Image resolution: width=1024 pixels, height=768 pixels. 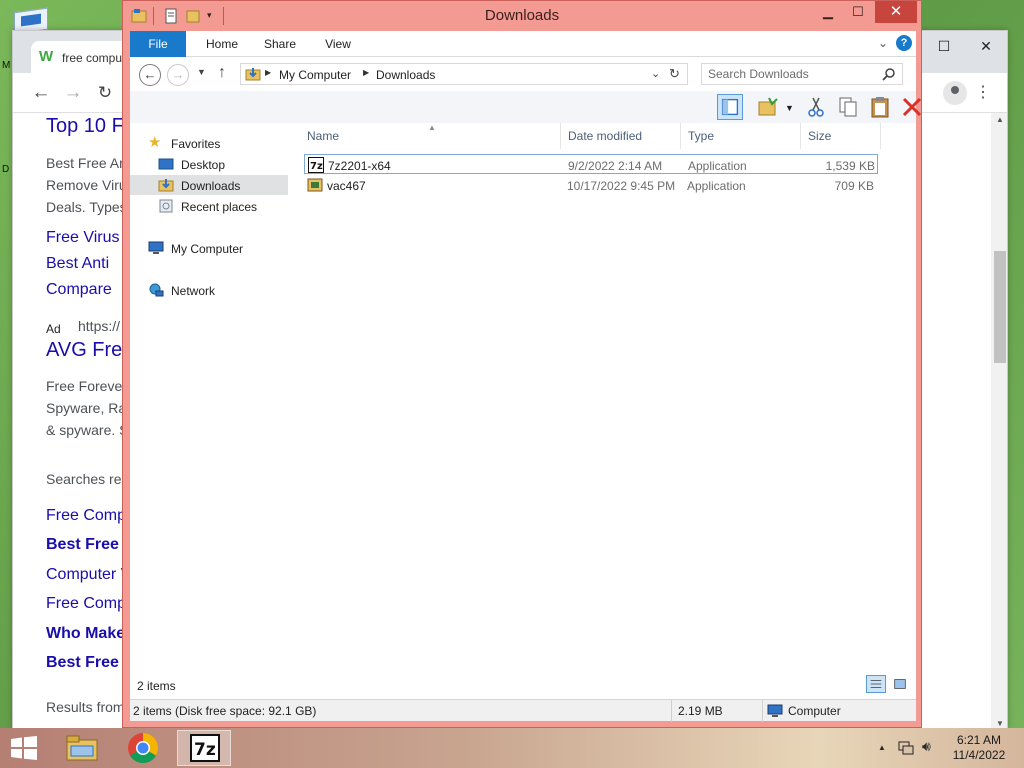 What do you see at coordinates (83, 238) in the screenshot?
I see `search-result-line: Free Virus` at bounding box center [83, 238].